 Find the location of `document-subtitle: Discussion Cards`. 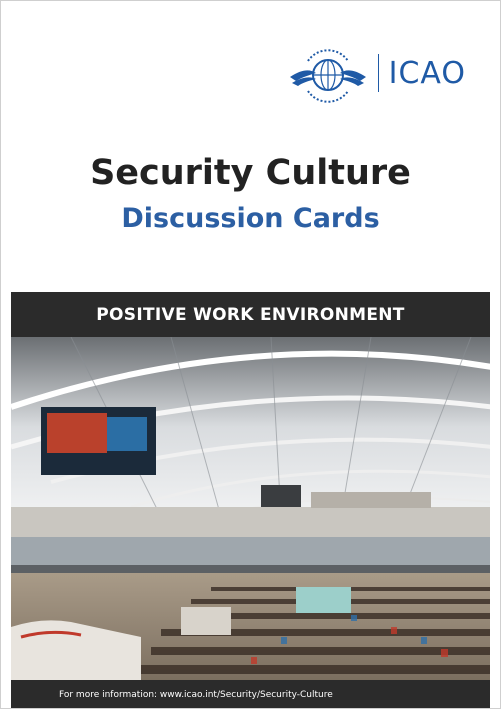

document-subtitle: Discussion Cards is located at coordinates (250, 218).